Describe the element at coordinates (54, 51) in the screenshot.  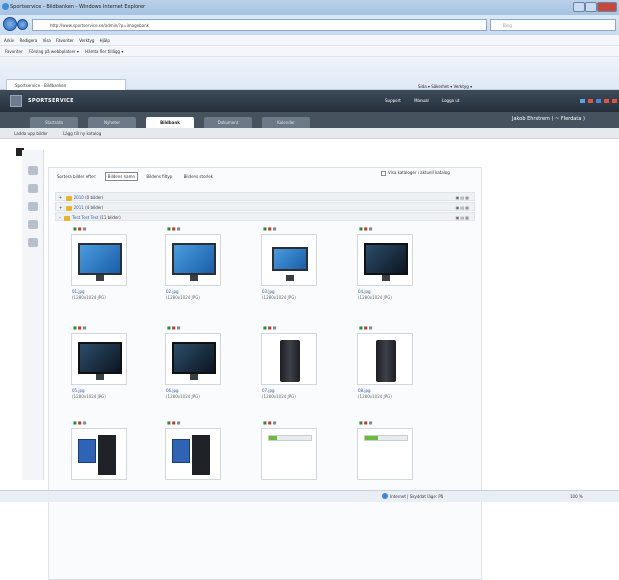
I see `suggested-sites-link: Förslag på webbplatser ▾` at that location.